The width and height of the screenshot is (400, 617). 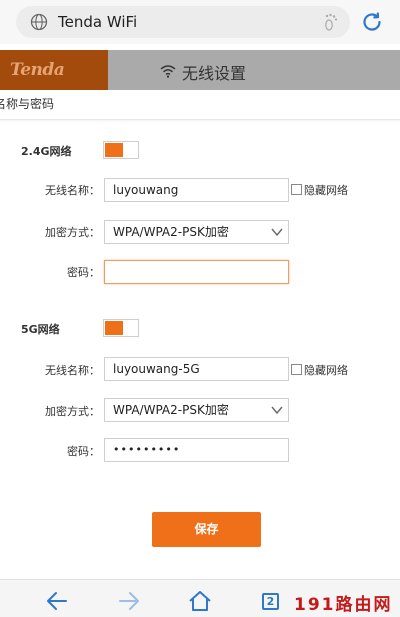 I want to click on hide-24g-label: 隐藏网络, so click(x=326, y=190).